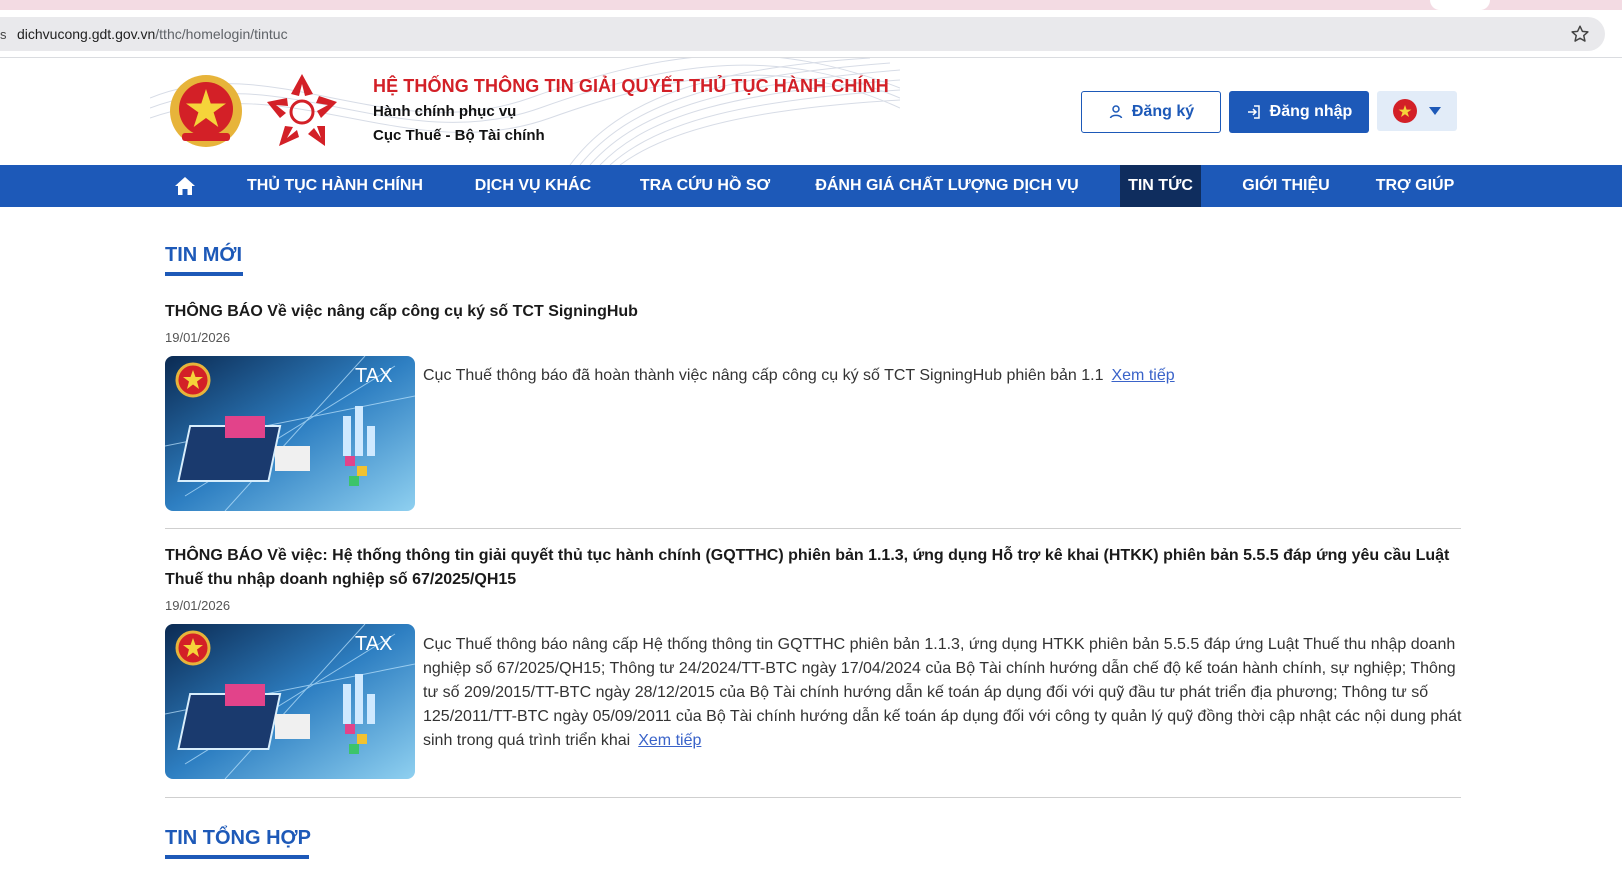 This screenshot has height=885, width=1622. What do you see at coordinates (1435, 111) in the screenshot?
I see `chevron-down-icon` at bounding box center [1435, 111].